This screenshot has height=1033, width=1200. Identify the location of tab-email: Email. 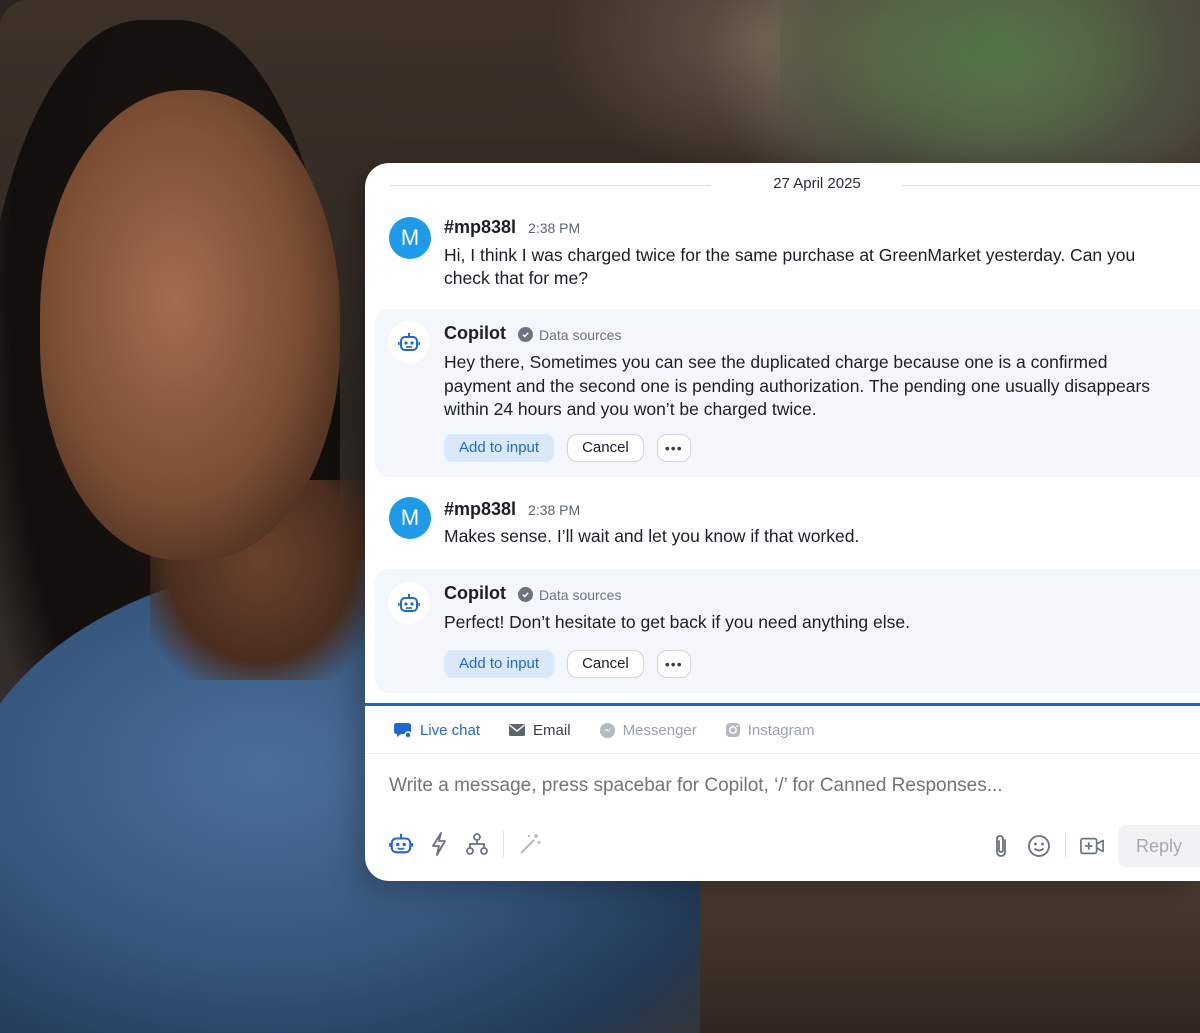
(539, 730).